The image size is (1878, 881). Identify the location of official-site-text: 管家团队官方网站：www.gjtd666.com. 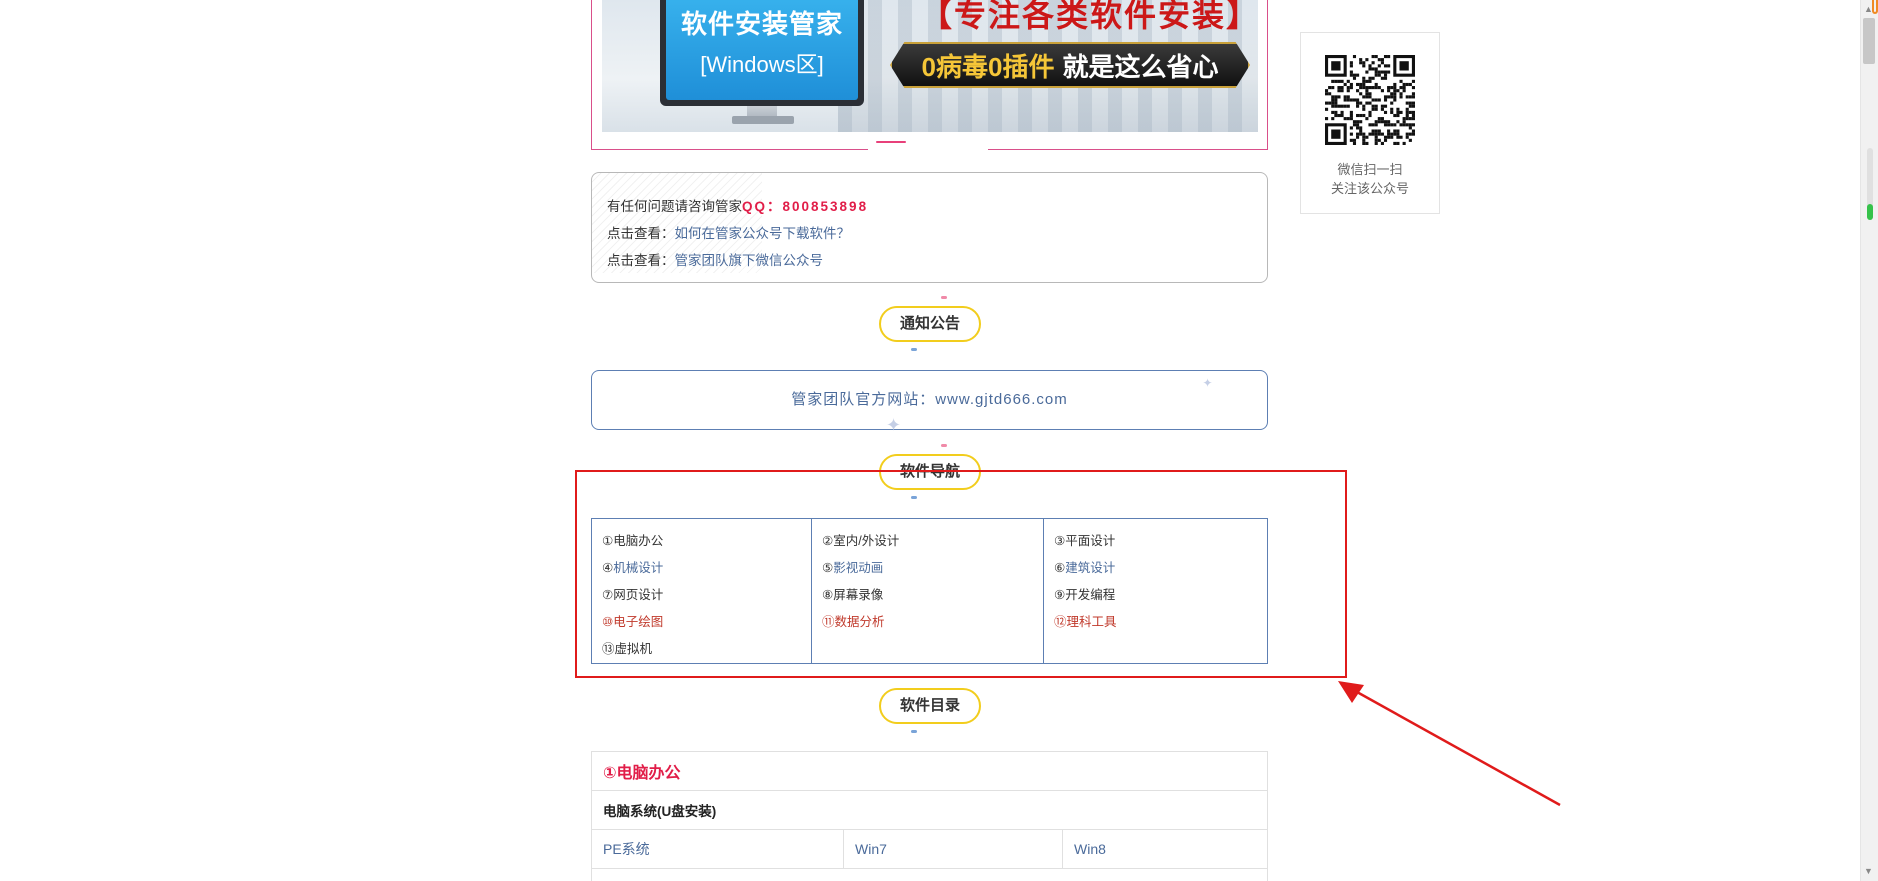
(929, 399).